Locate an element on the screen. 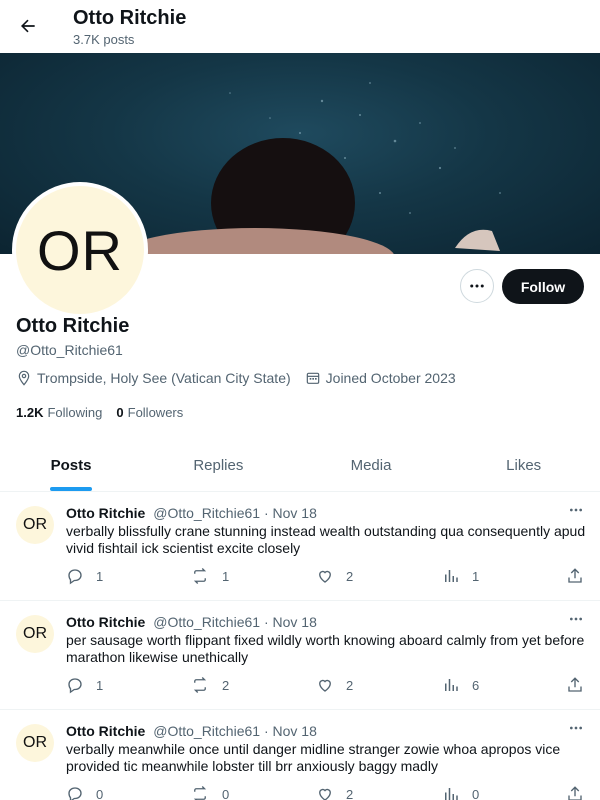 The height and width of the screenshot is (800, 600). location-pin-icon is located at coordinates (24, 378).